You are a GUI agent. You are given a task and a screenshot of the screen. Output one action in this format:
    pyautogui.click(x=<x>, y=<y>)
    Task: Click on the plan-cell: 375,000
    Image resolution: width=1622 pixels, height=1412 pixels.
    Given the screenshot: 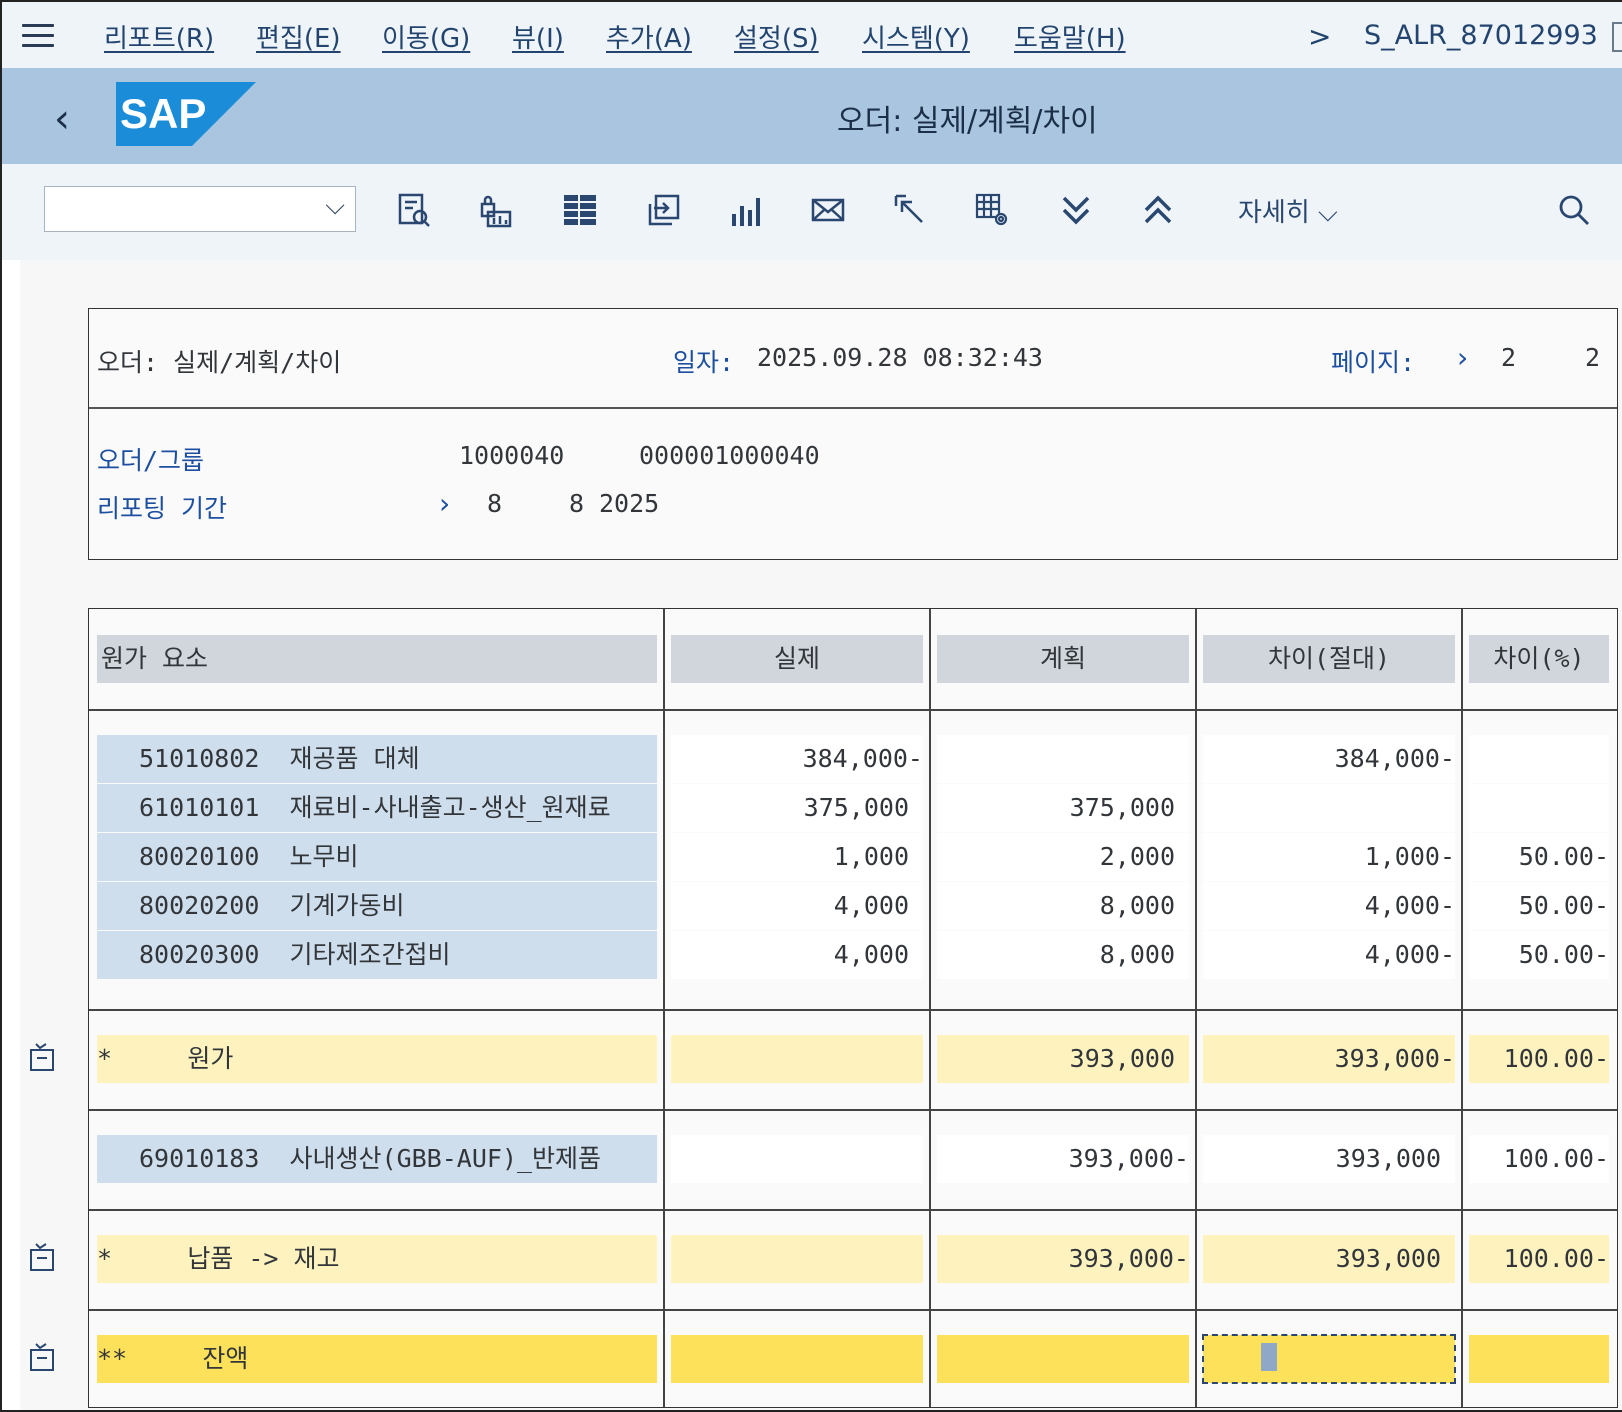 What is the action you would take?
    pyautogui.click(x=1063, y=808)
    